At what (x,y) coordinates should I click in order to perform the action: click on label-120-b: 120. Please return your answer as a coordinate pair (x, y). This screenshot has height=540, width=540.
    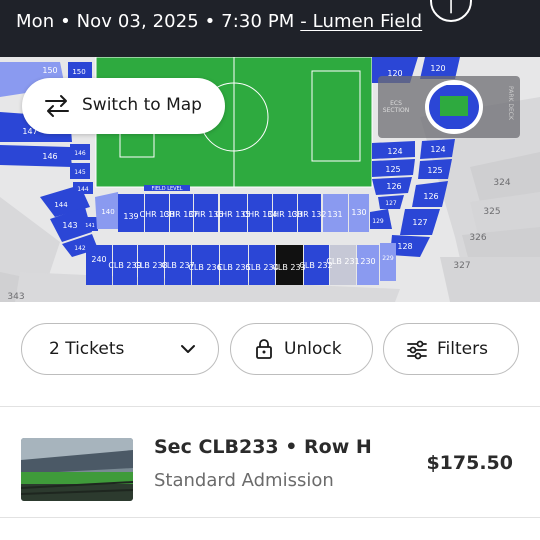
    Looking at the image, I should click on (437, 68).